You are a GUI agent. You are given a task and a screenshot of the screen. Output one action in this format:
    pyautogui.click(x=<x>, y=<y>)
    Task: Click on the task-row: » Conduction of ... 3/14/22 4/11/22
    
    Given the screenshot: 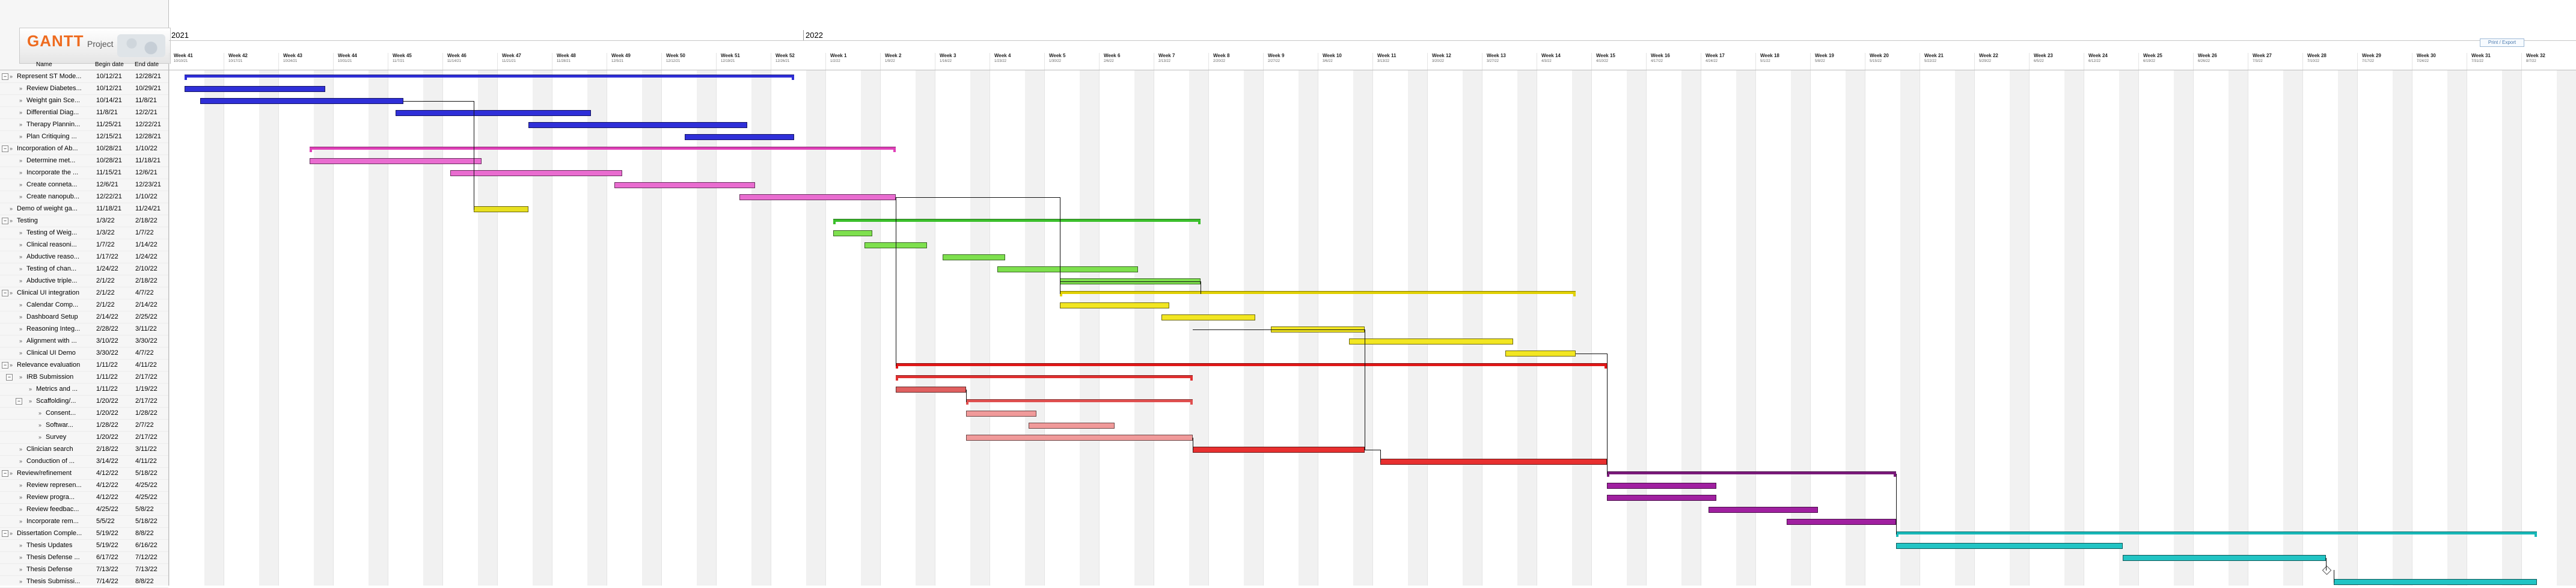 What is the action you would take?
    pyautogui.click(x=84, y=462)
    